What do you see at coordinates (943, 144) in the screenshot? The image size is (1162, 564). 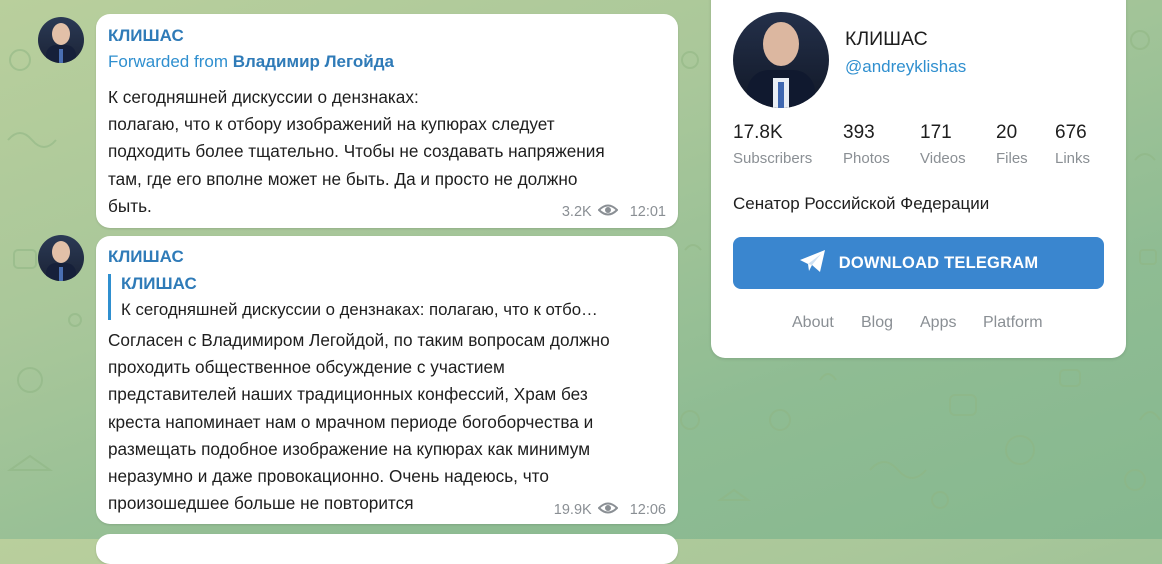 I see `stat-videos: 171 Videos` at bounding box center [943, 144].